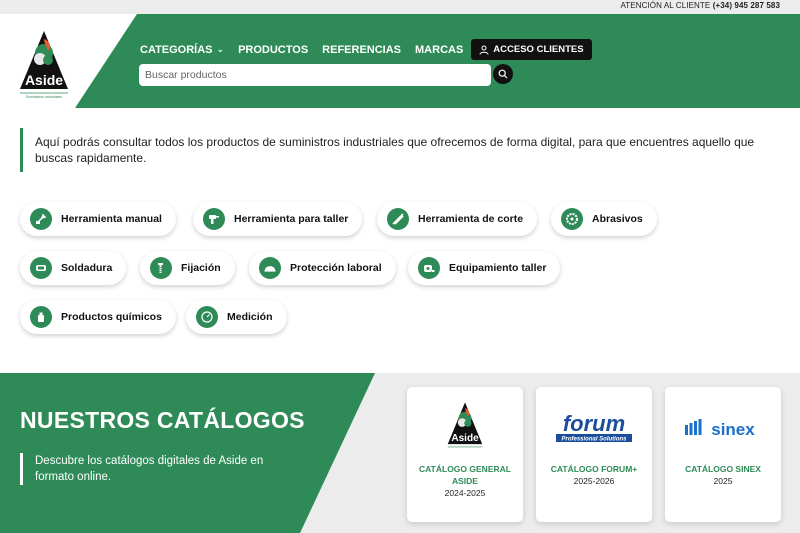 Image resolution: width=800 pixels, height=533 pixels. Describe the element at coordinates (322, 268) in the screenshot. I see `category-proteccion-laboral: Protección laboral` at that location.